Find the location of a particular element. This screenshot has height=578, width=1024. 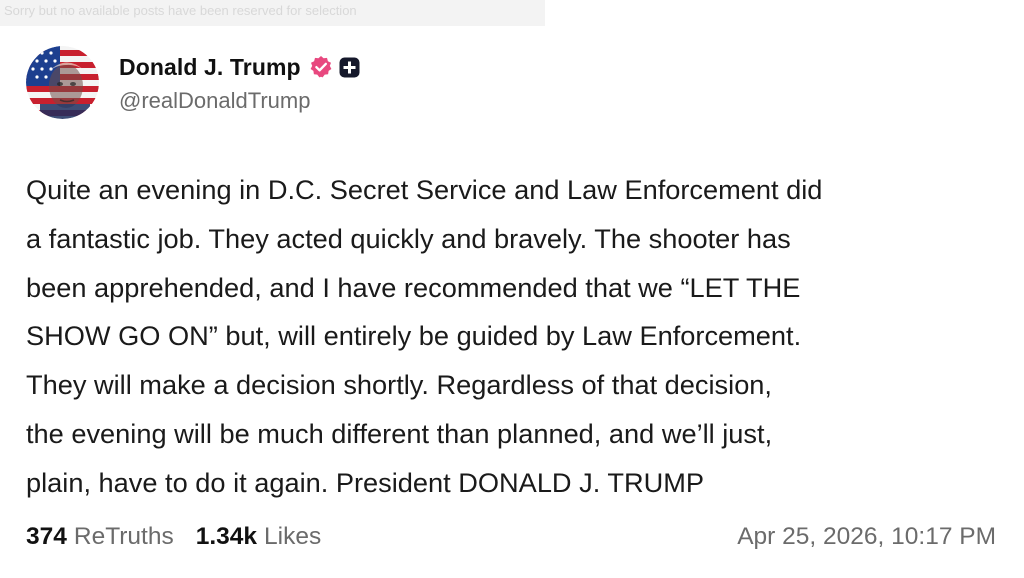

author-name-row: Donald J. Trump is located at coordinates (239, 67).